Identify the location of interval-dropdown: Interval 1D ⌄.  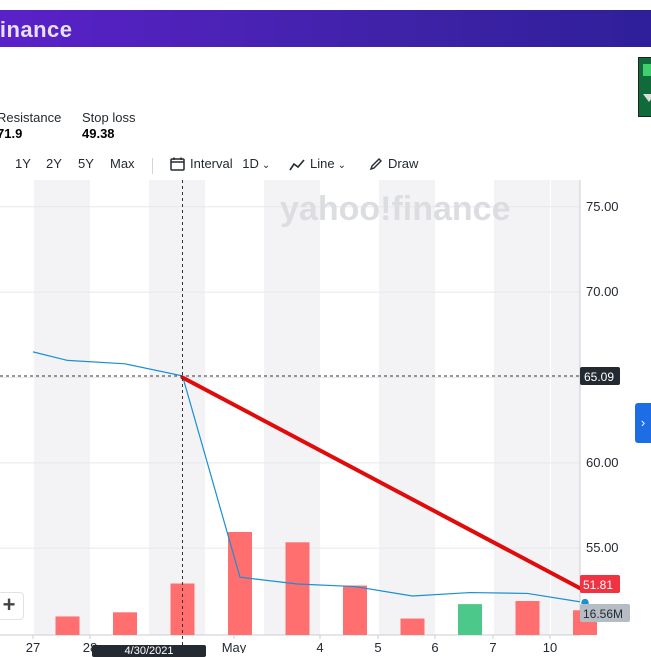
(220, 163).